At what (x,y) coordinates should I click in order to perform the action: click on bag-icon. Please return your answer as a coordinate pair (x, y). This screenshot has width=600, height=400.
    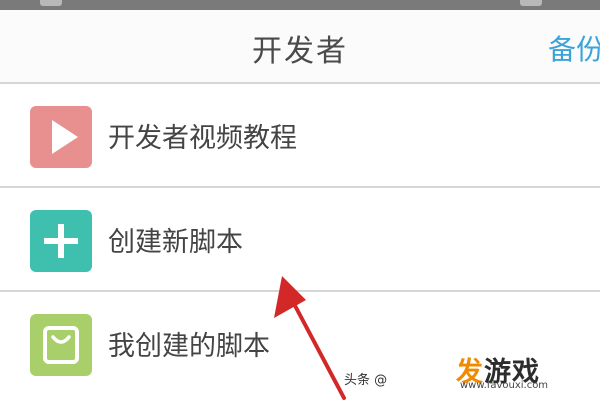
    Looking at the image, I should click on (61, 345).